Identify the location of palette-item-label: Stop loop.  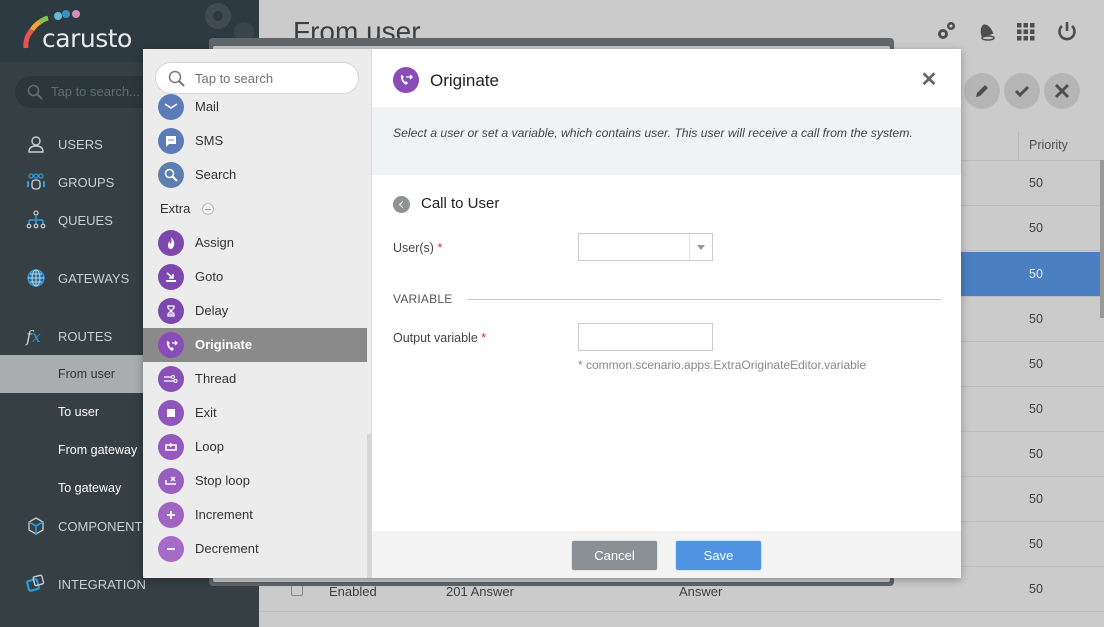
(222, 480).